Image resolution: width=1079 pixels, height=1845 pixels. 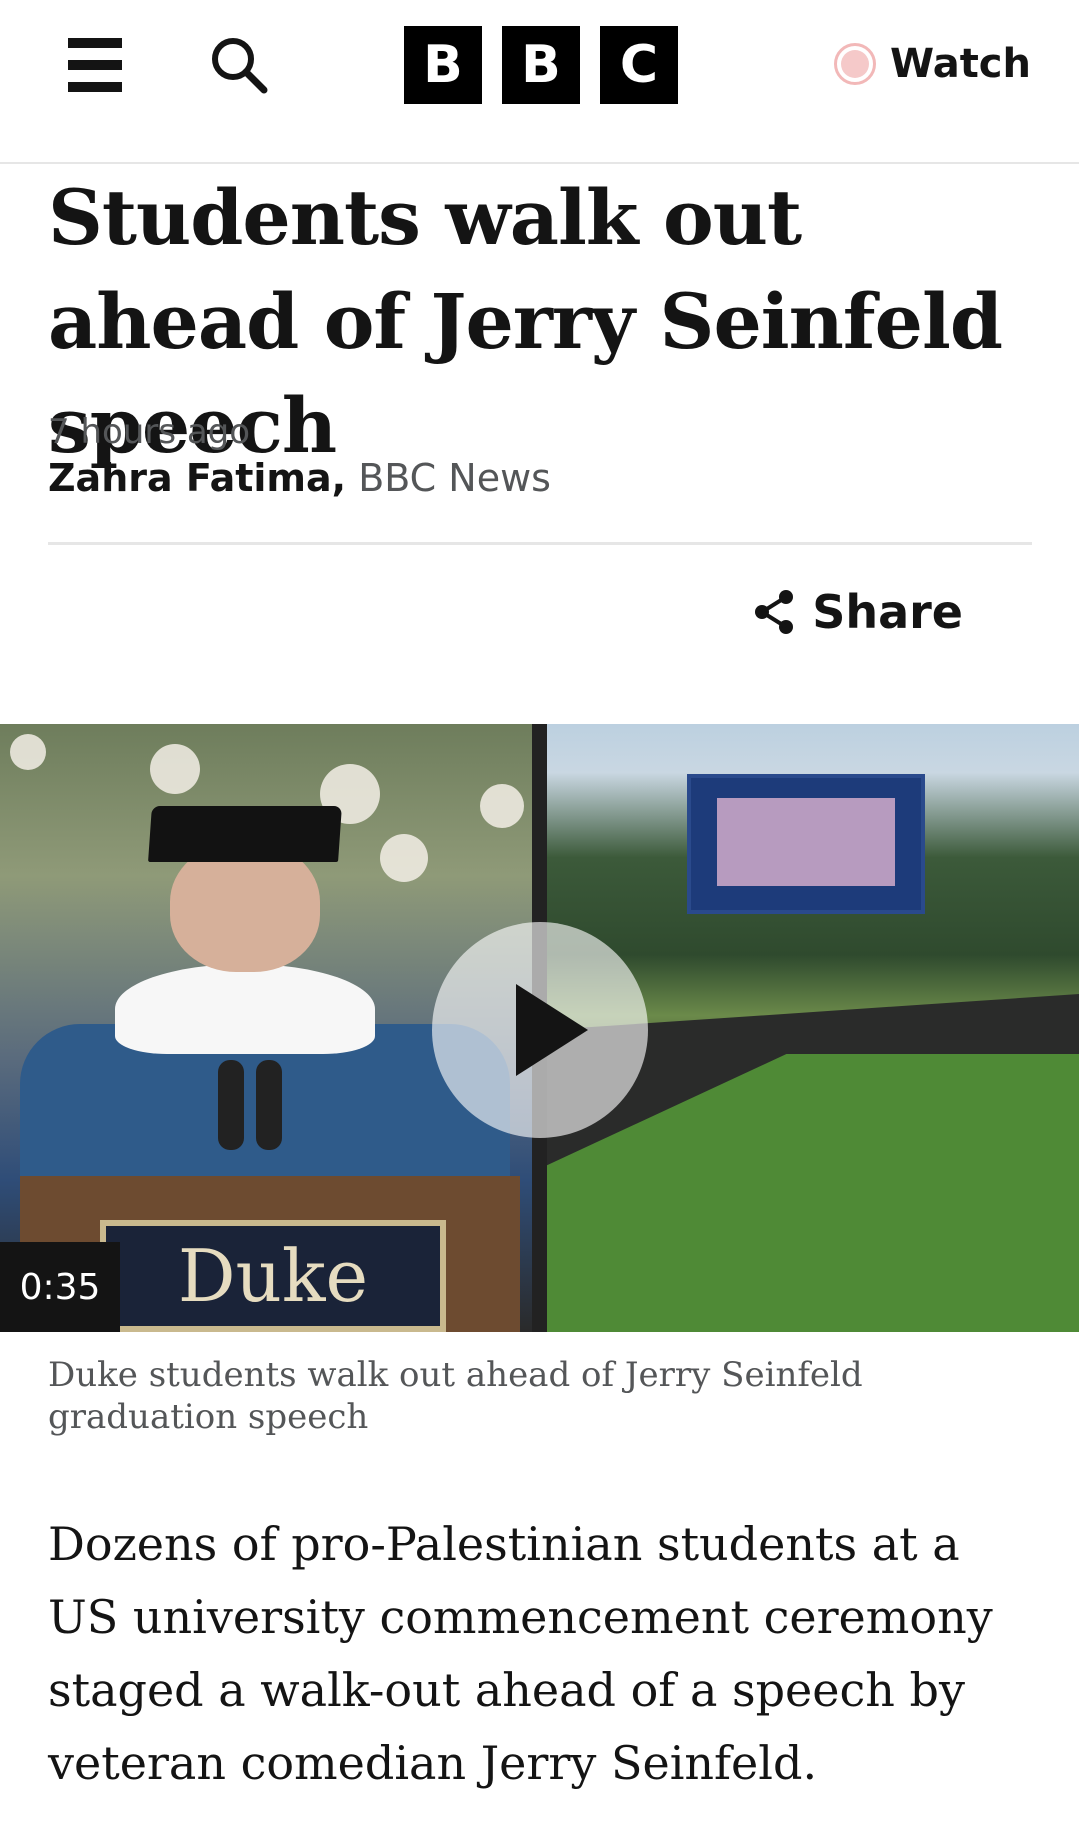 I want to click on menu-icon, so click(x=96, y=65).